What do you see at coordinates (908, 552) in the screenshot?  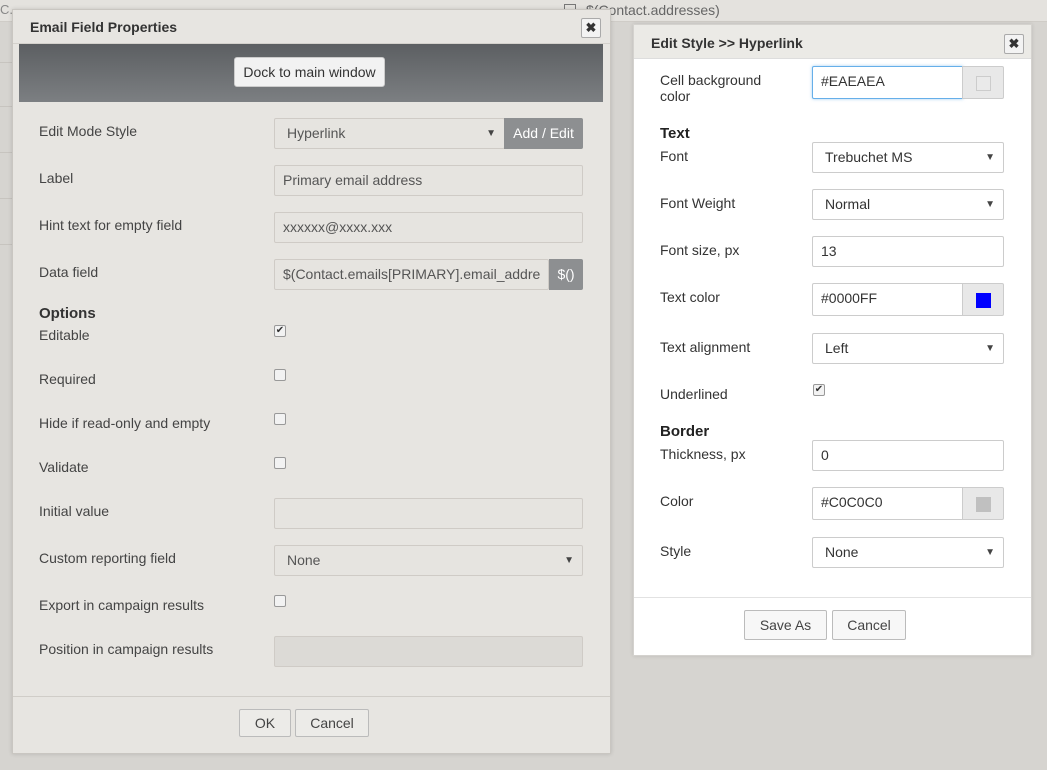 I see `border-style-select: None ▼` at bounding box center [908, 552].